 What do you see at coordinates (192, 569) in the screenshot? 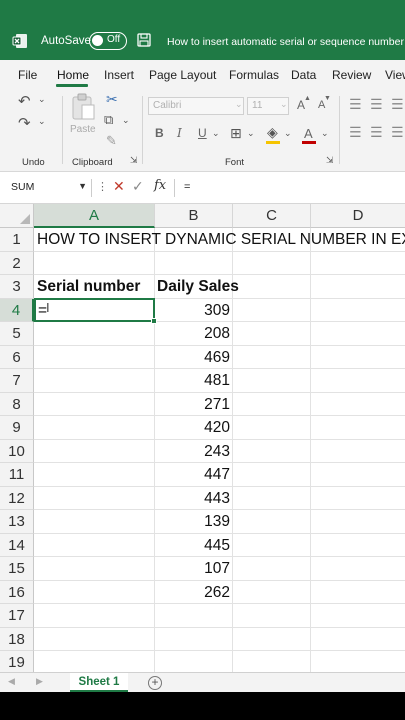
I see `cell-b15: 107` at bounding box center [192, 569].